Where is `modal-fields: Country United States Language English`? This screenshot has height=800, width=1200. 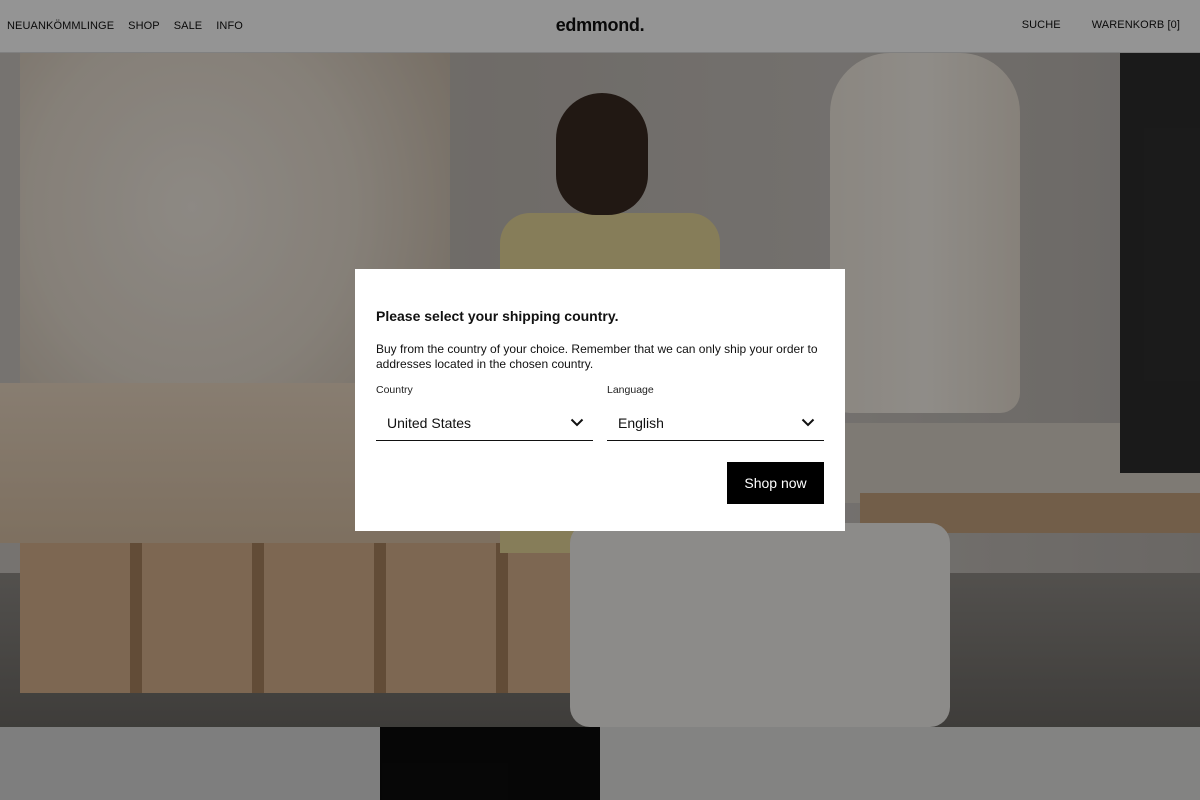 modal-fields: Country United States Language English is located at coordinates (600, 412).